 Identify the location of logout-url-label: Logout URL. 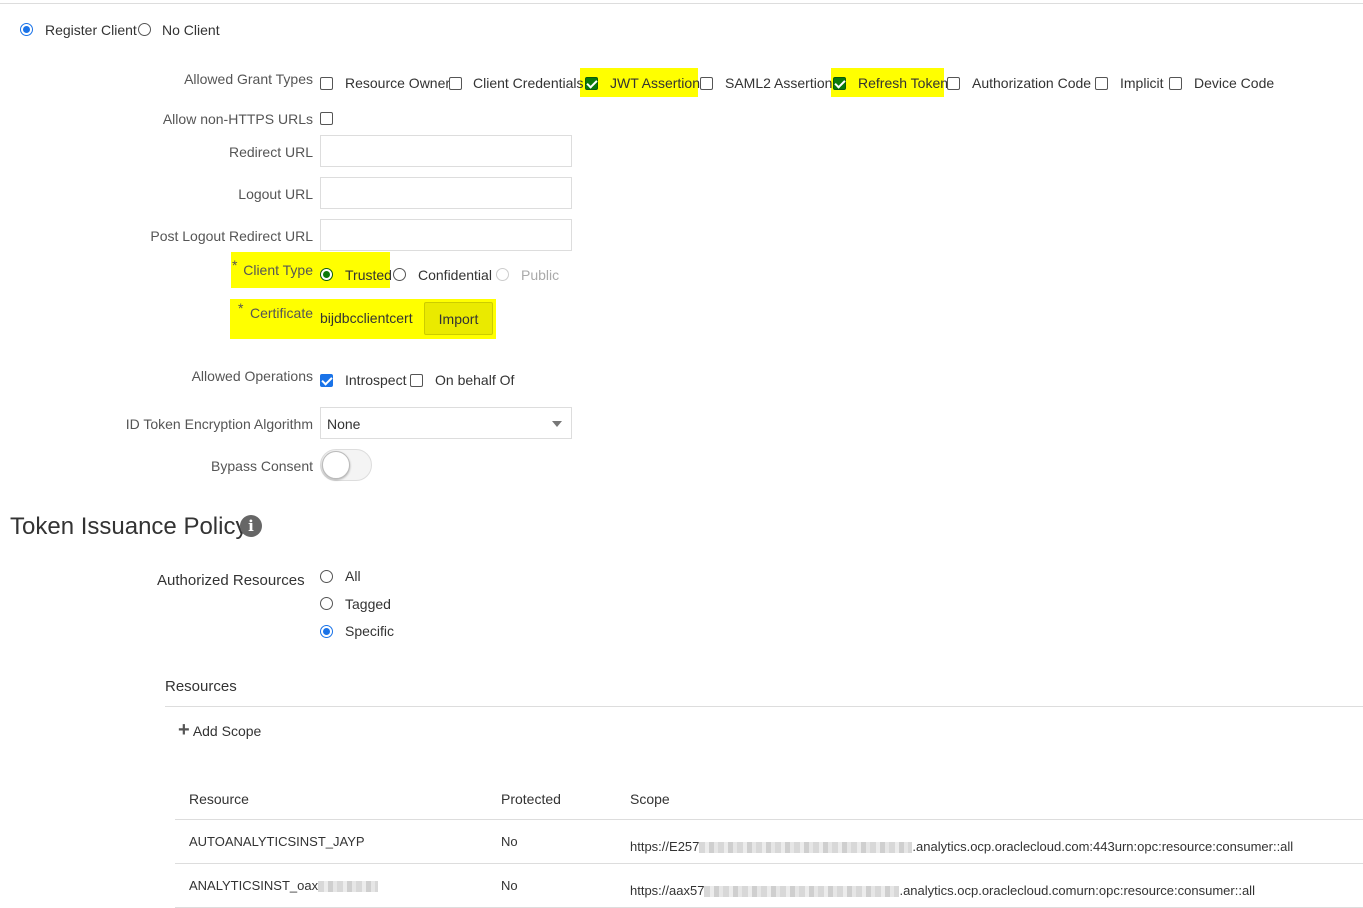
(275, 194).